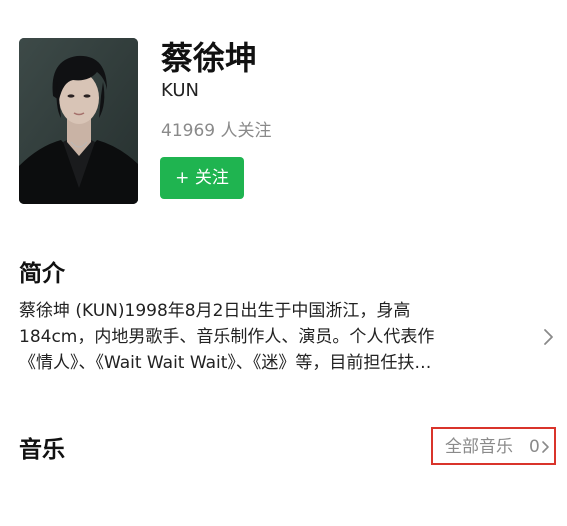  What do you see at coordinates (479, 447) in the screenshot?
I see `all-music-label: 全部音乐` at bounding box center [479, 447].